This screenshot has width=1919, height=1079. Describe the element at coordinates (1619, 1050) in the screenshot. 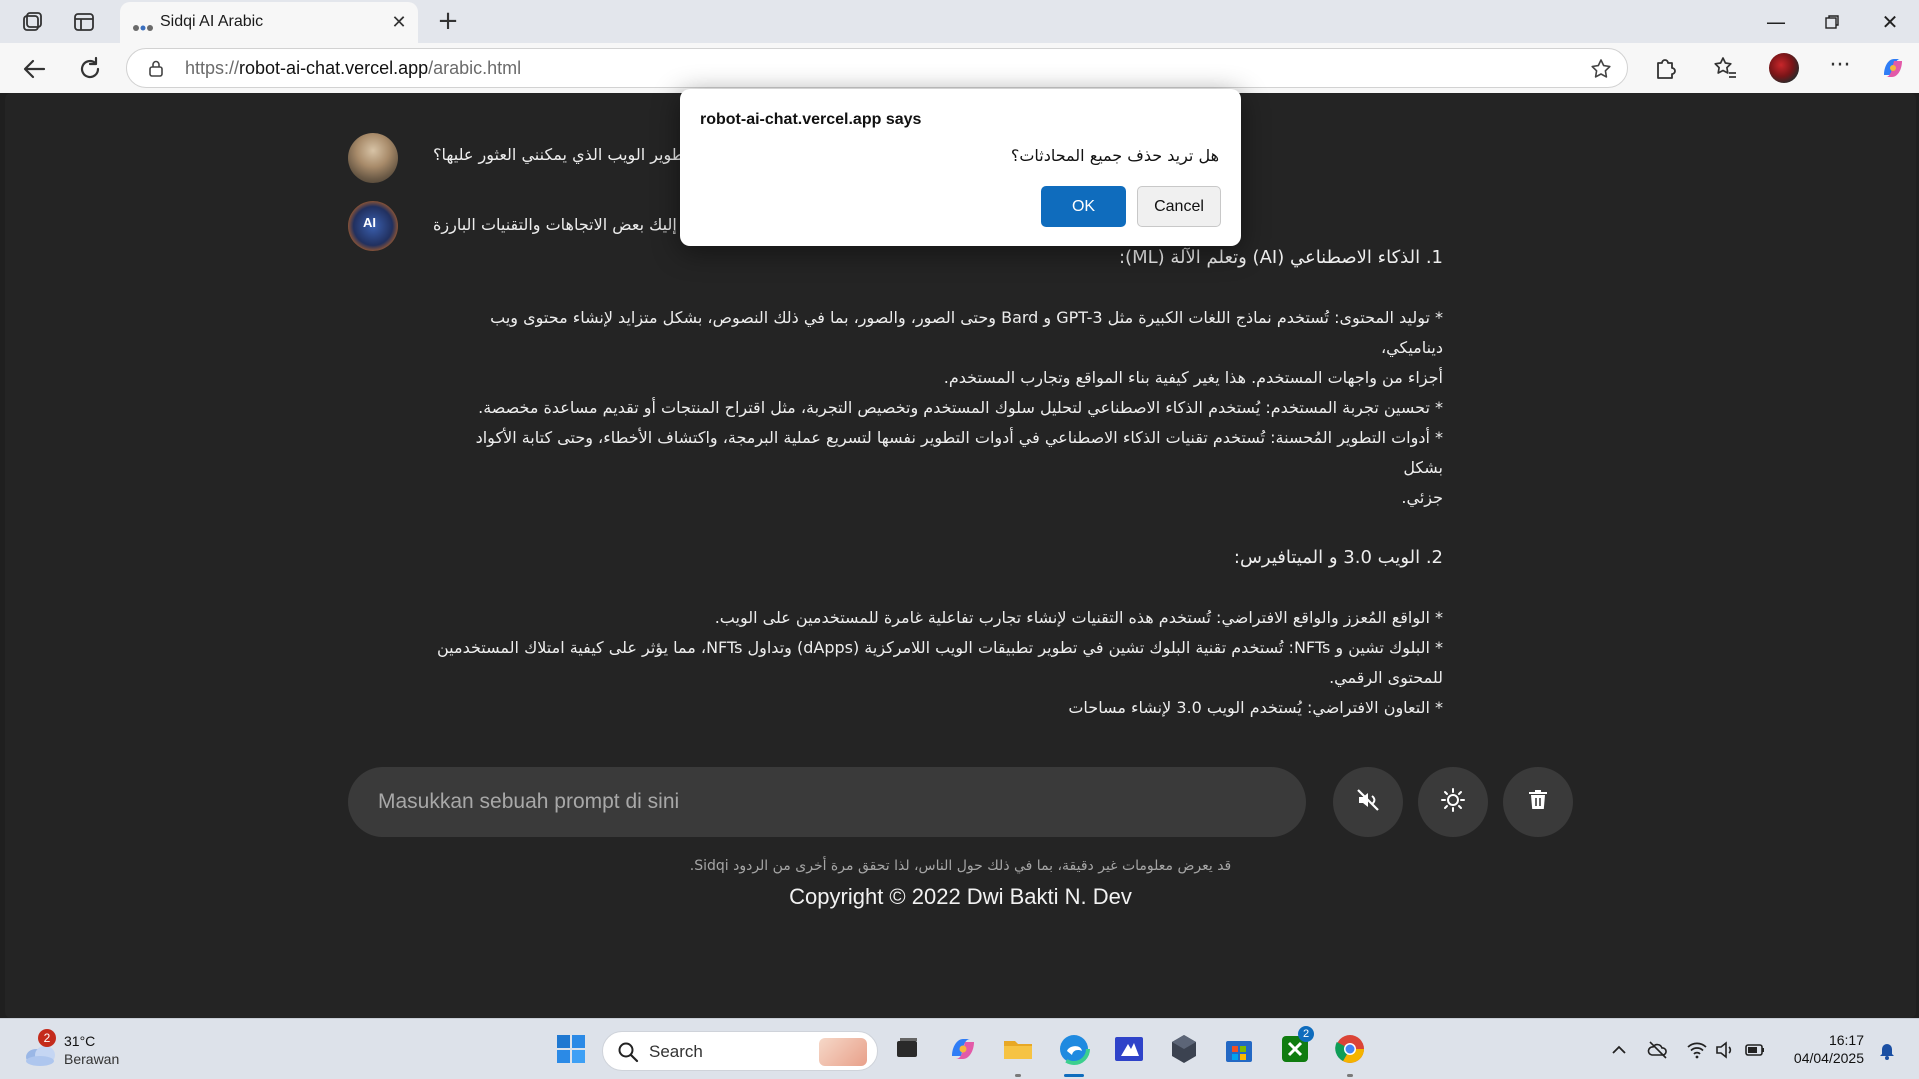

I see `show-hidden-icons-icon` at that location.